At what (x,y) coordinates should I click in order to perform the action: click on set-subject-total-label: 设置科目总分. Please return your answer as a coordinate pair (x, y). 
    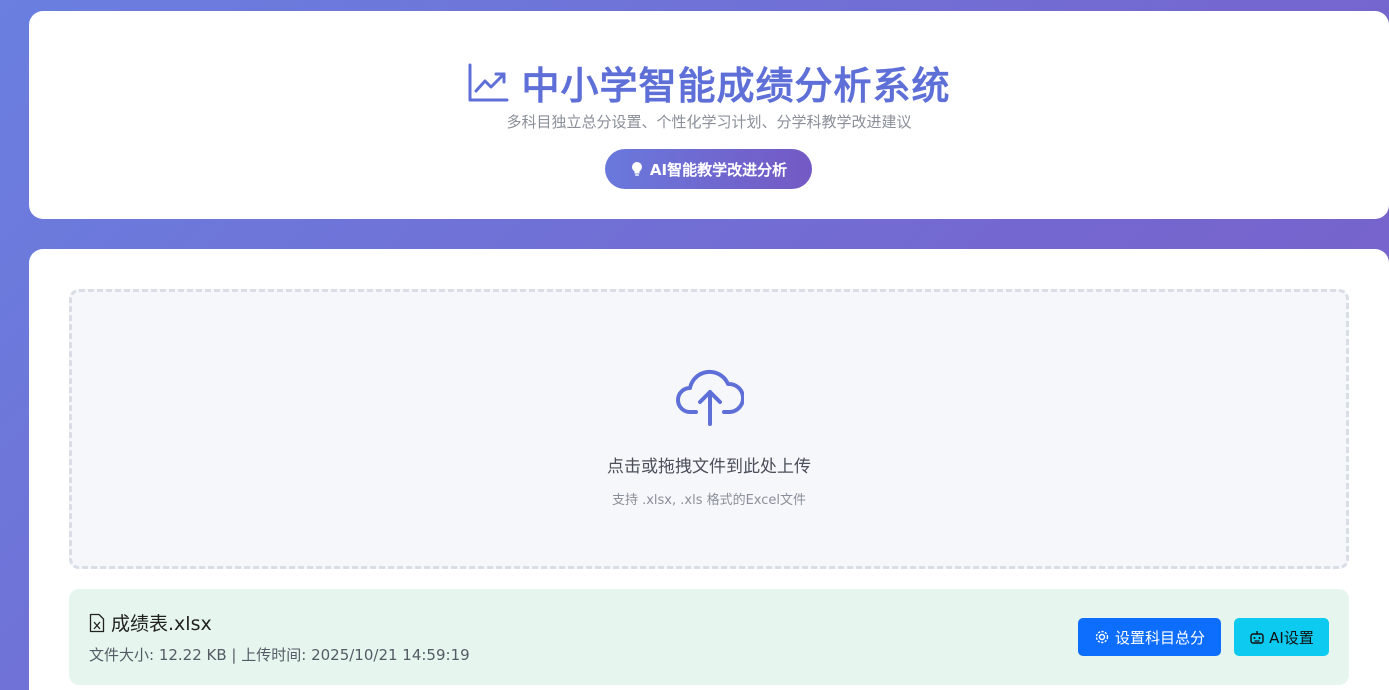
    Looking at the image, I should click on (1159, 637).